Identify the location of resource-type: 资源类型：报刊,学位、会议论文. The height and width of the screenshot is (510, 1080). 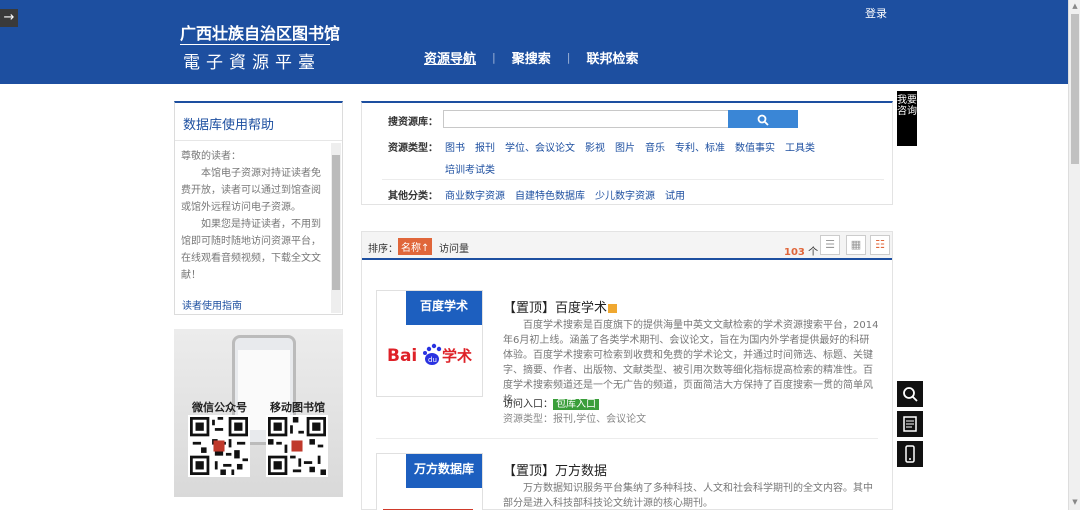
(575, 419).